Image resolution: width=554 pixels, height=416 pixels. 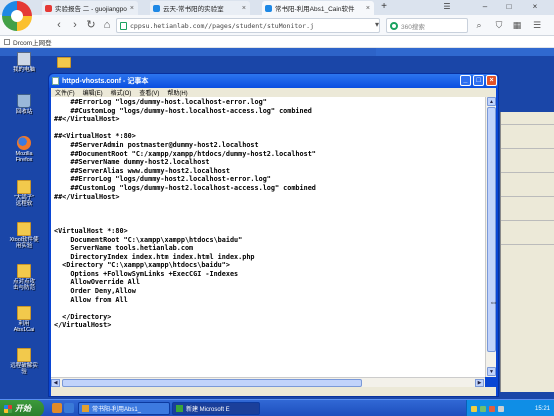 I want to click on clock: 15:21, so click(x=542, y=408).